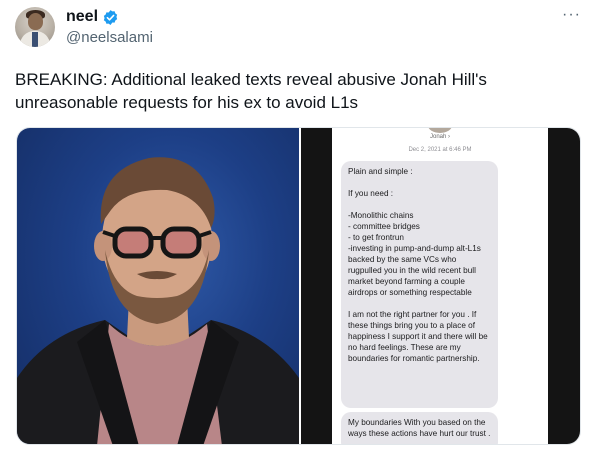  Describe the element at coordinates (110, 17) in the screenshot. I see `verified-badge-icon` at that location.